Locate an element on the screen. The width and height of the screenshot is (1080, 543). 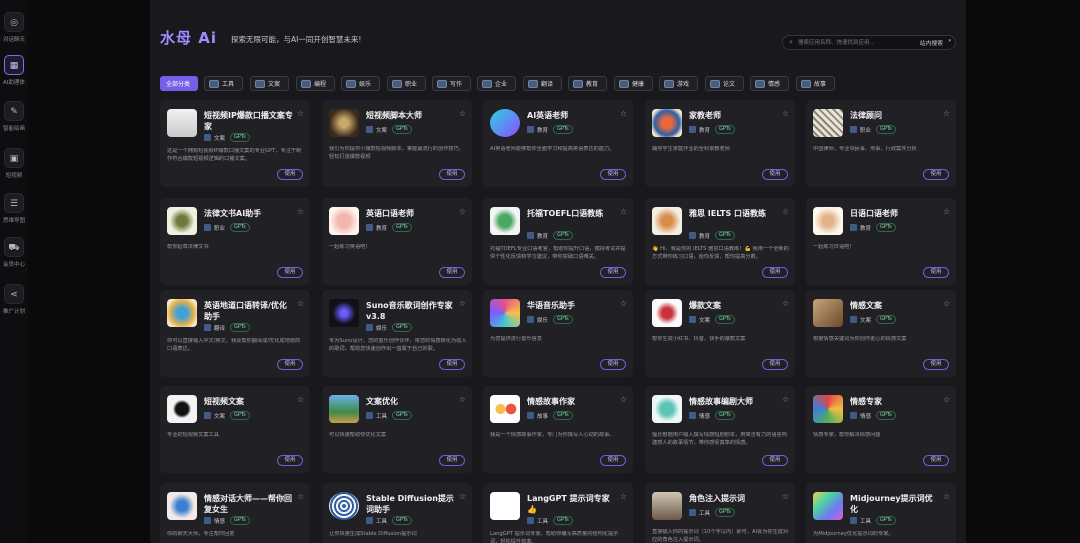
sidebar-item-cart: ⛟ 会员中心 is located at coordinates (14, 256).